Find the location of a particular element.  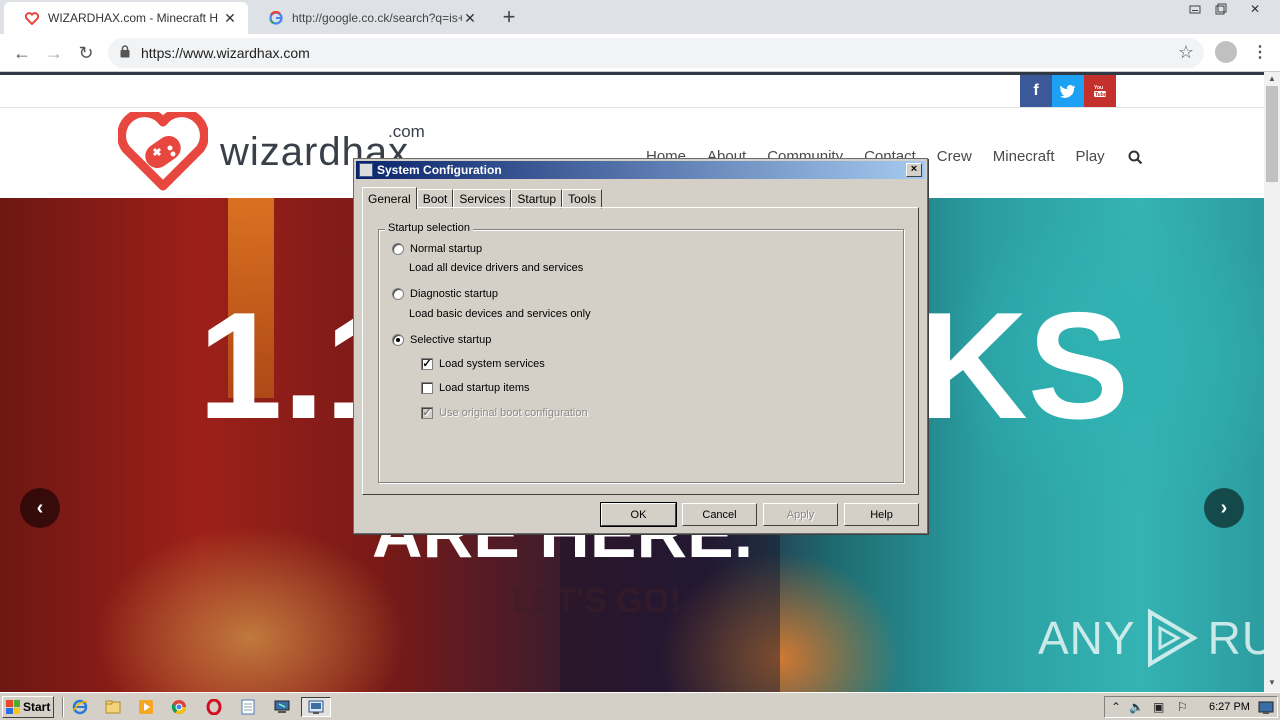

action-center-flag-icon: ⚐ is located at coordinates (1182, 707).